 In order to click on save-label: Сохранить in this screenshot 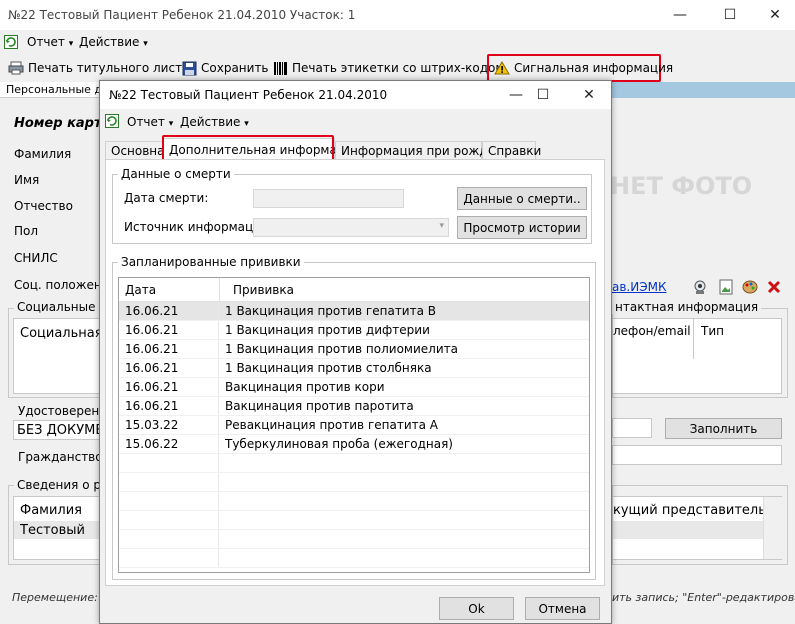, I will do `click(235, 68)`.